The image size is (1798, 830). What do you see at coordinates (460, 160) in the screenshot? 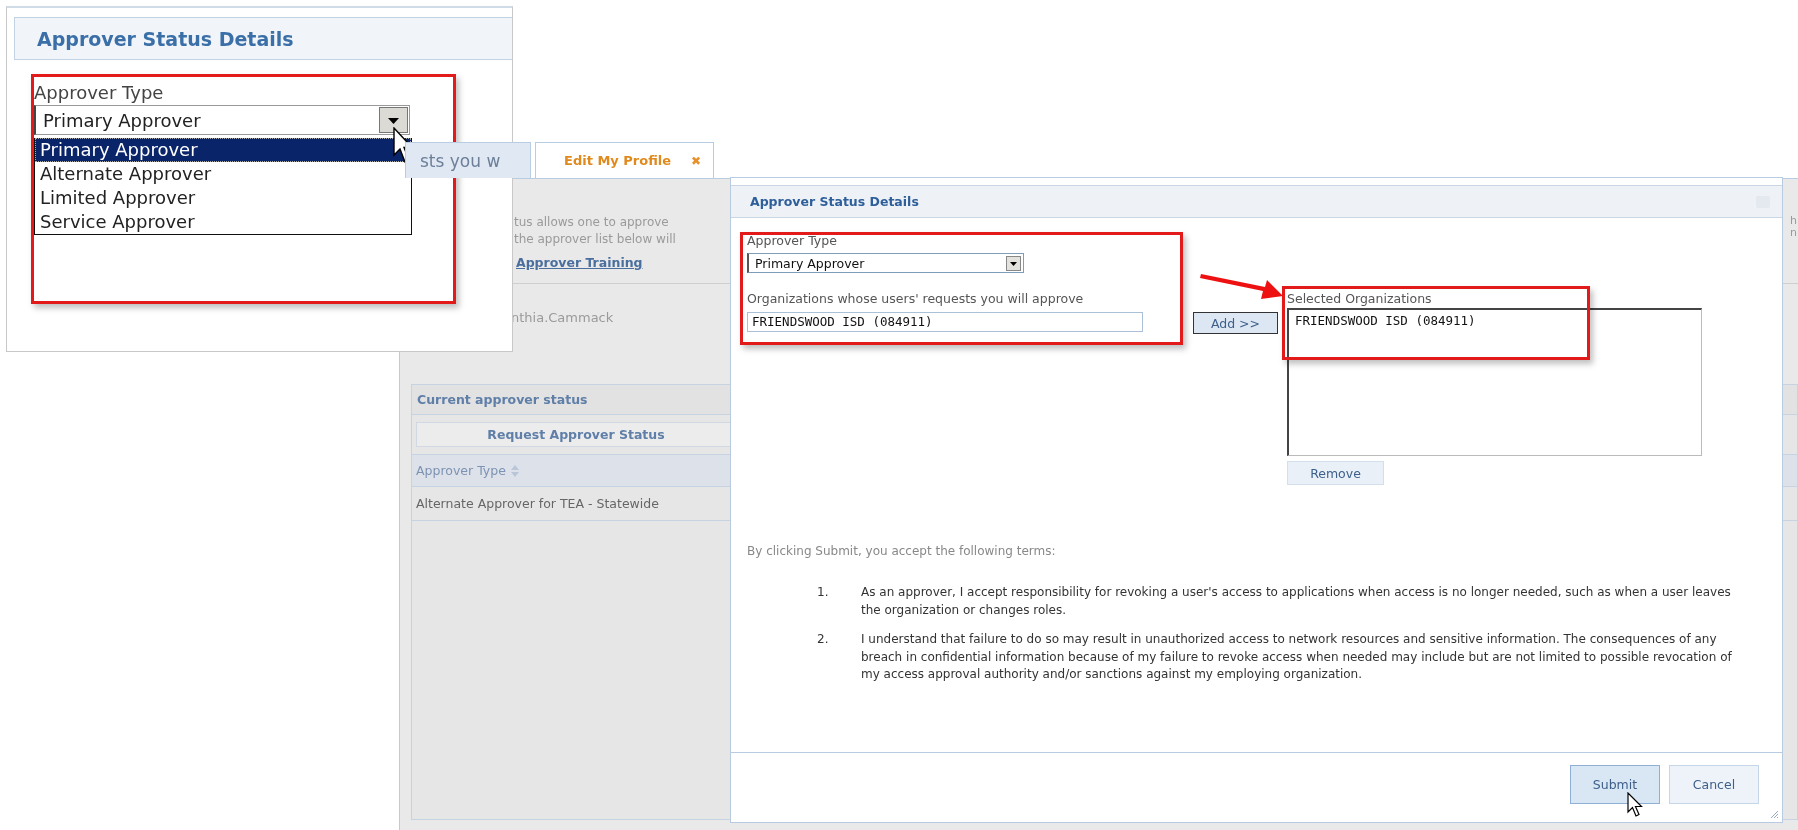
I see `tab-label: sts you w` at bounding box center [460, 160].